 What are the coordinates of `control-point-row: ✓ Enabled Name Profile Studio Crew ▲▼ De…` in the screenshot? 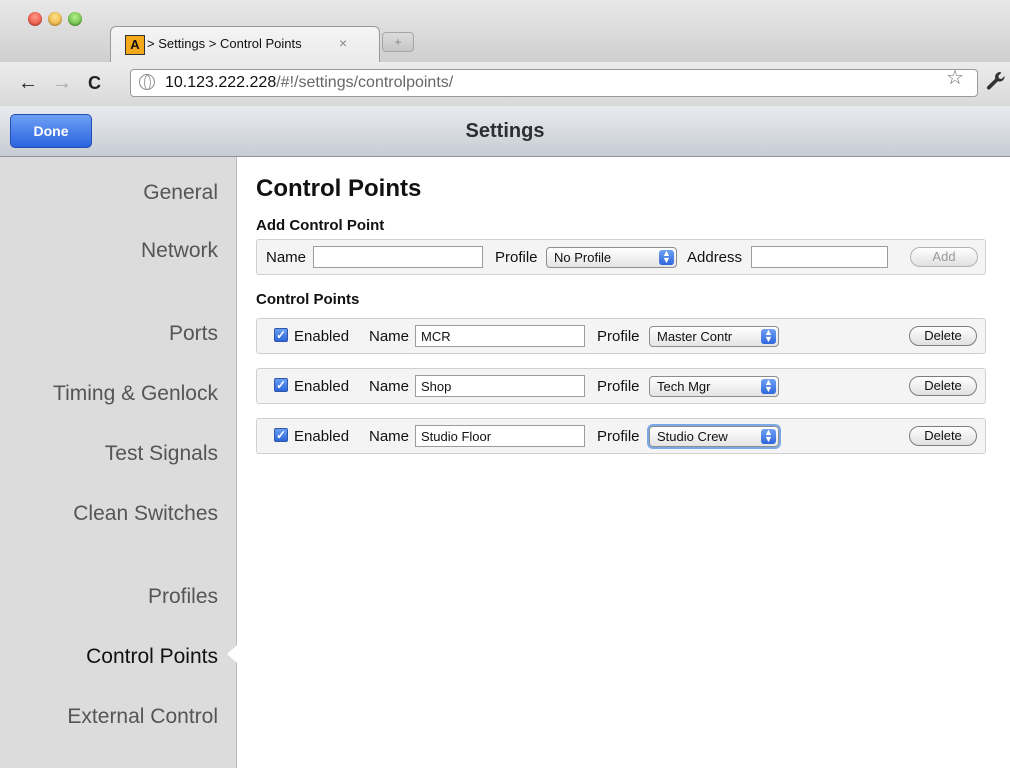 It's located at (621, 436).